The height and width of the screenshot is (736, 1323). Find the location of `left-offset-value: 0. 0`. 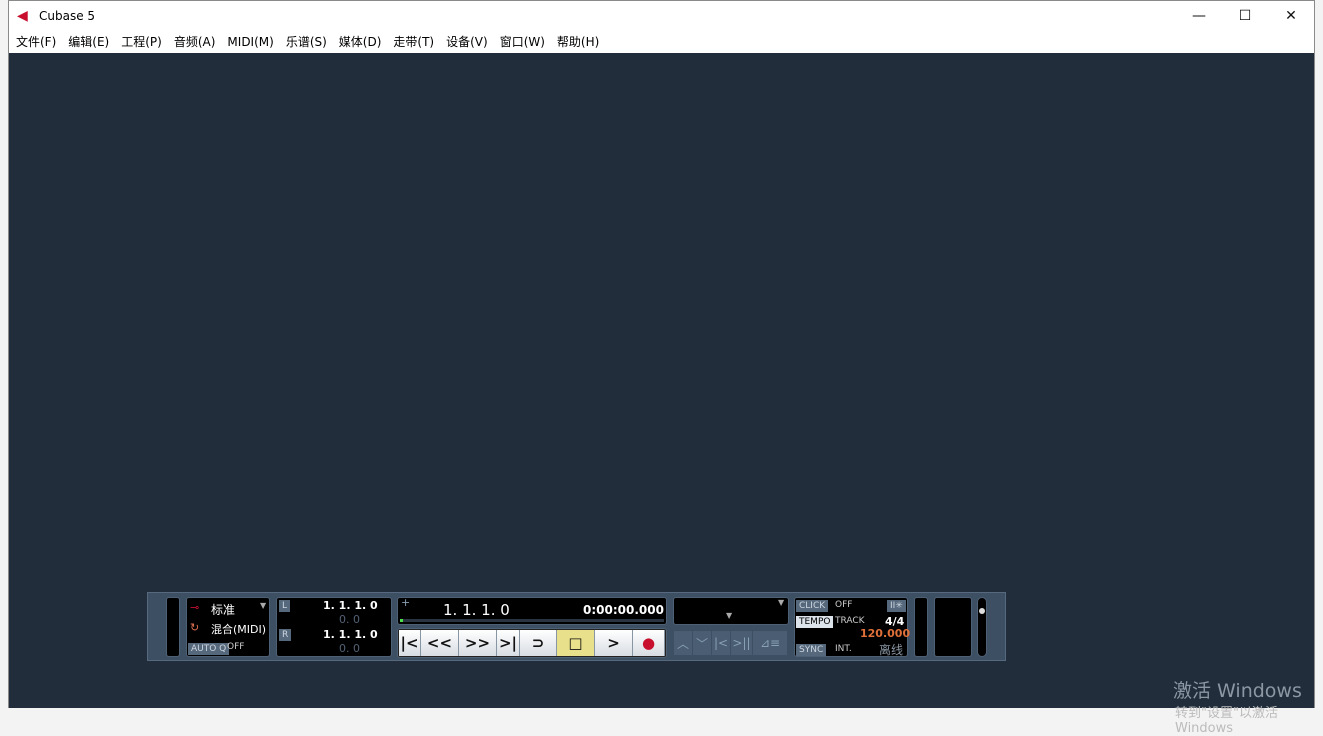

left-offset-value: 0. 0 is located at coordinates (349, 619).